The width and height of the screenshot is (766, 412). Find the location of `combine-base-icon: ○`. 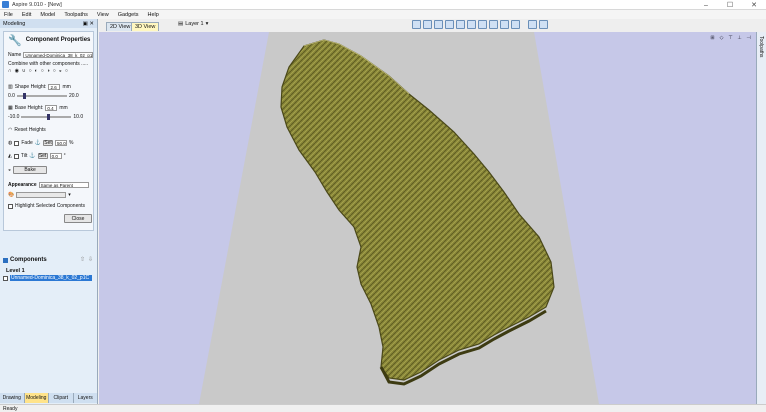

combine-base-icon: ○ is located at coordinates (66, 71).